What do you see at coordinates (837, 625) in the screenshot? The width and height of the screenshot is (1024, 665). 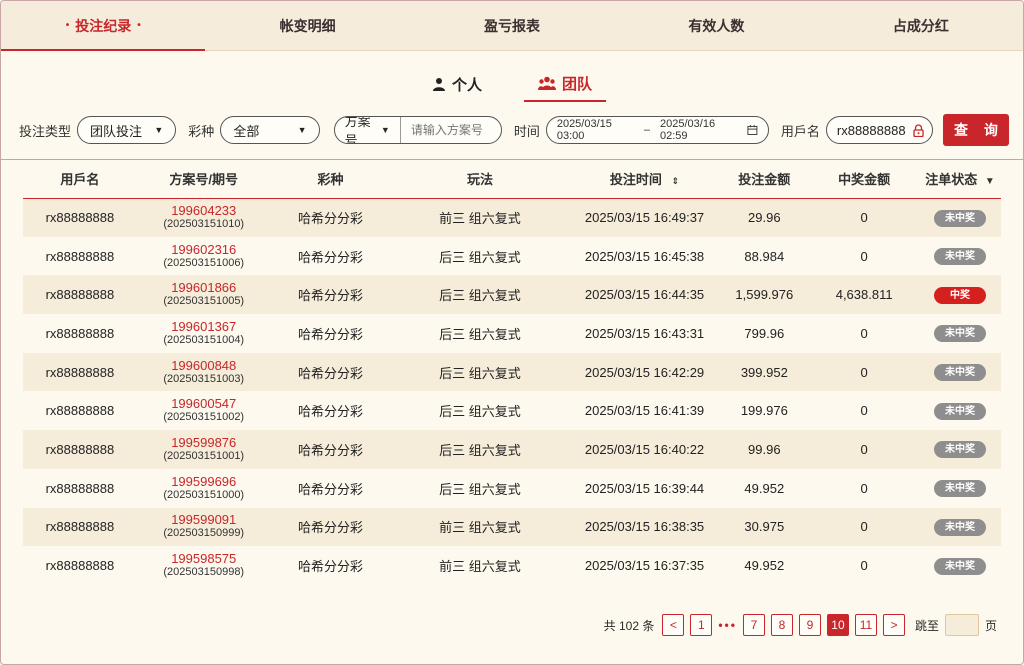 I see `page-10-button: 10` at bounding box center [837, 625].